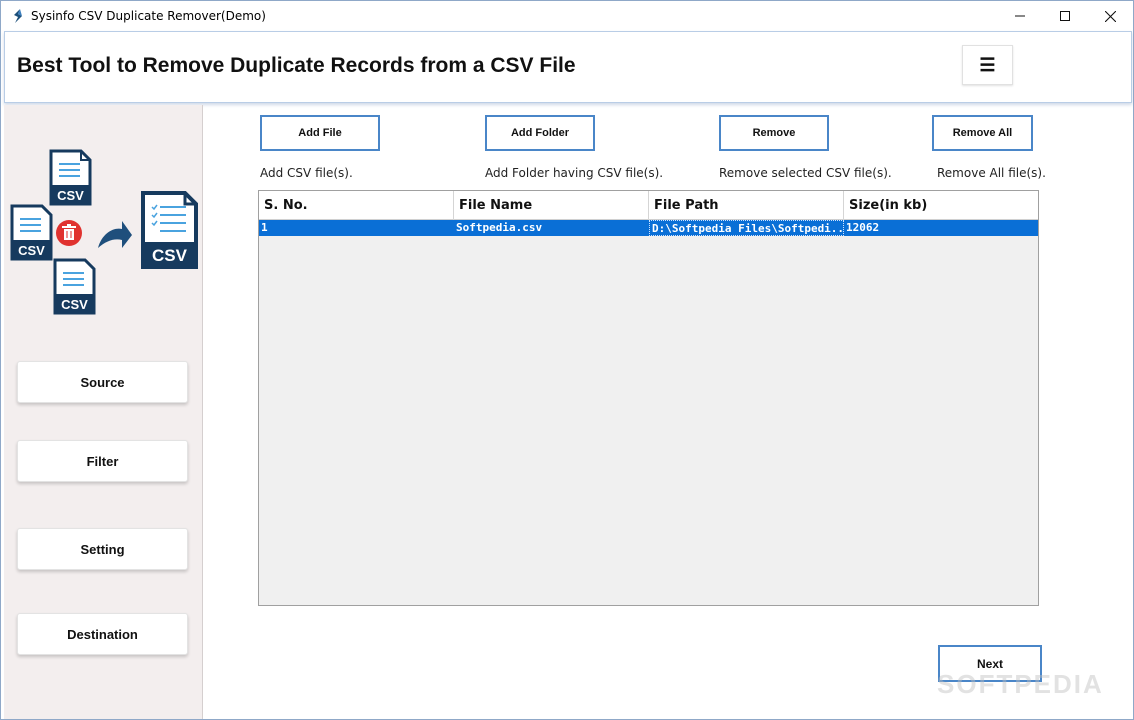 The height and width of the screenshot is (720, 1134). I want to click on remove-all-button: Remove All, so click(982, 133).